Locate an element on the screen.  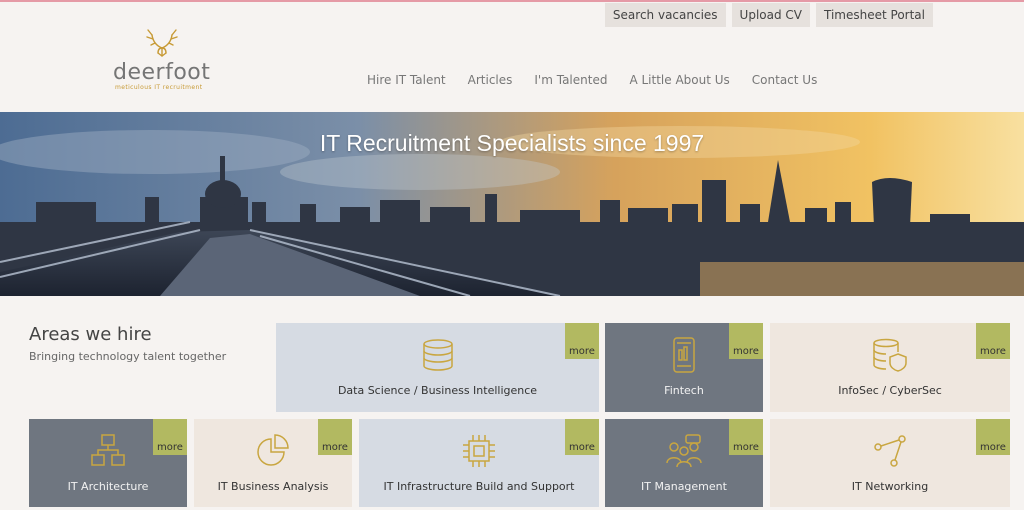
area-tile-label: Data Science / Business Intelligence is located at coordinates (437, 390).